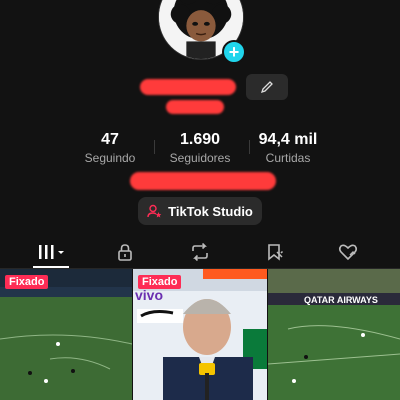 This screenshot has height=400, width=400. I want to click on edit-profile-button, so click(267, 87).